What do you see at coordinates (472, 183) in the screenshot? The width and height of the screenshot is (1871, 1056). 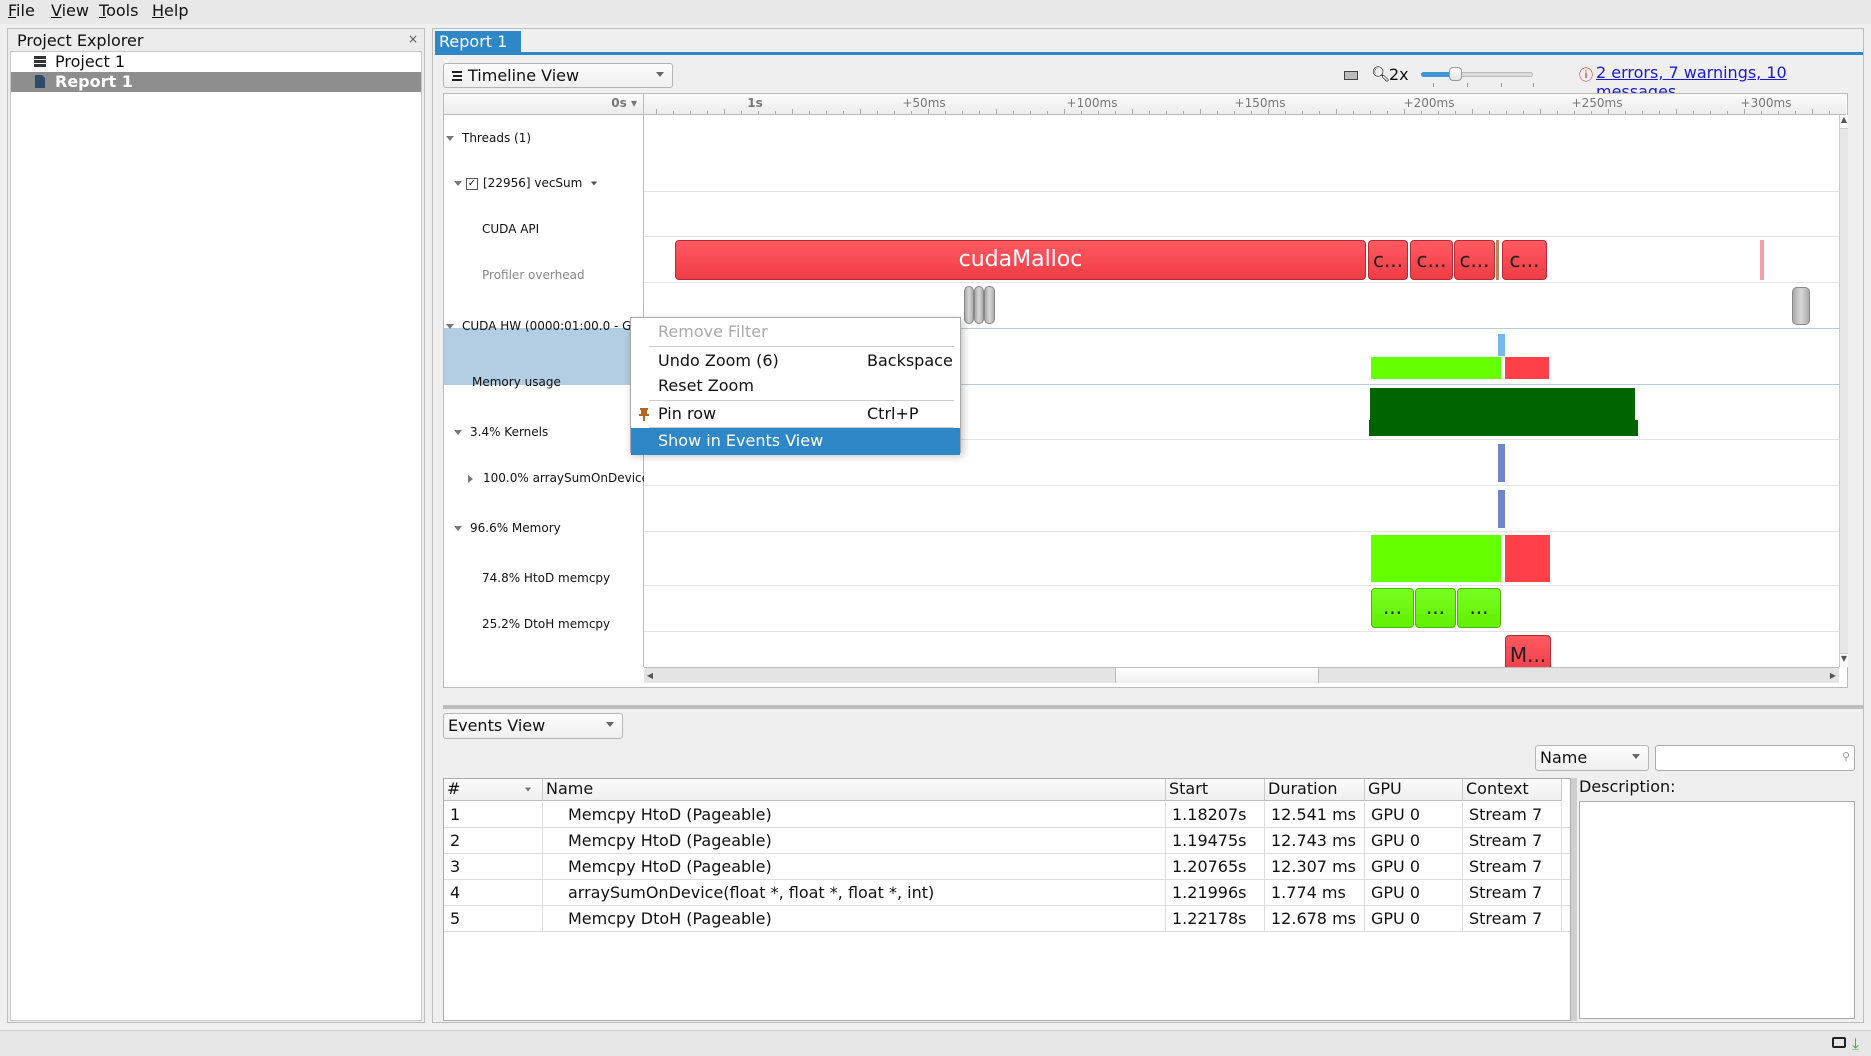 I see `checkbox: ✓` at bounding box center [472, 183].